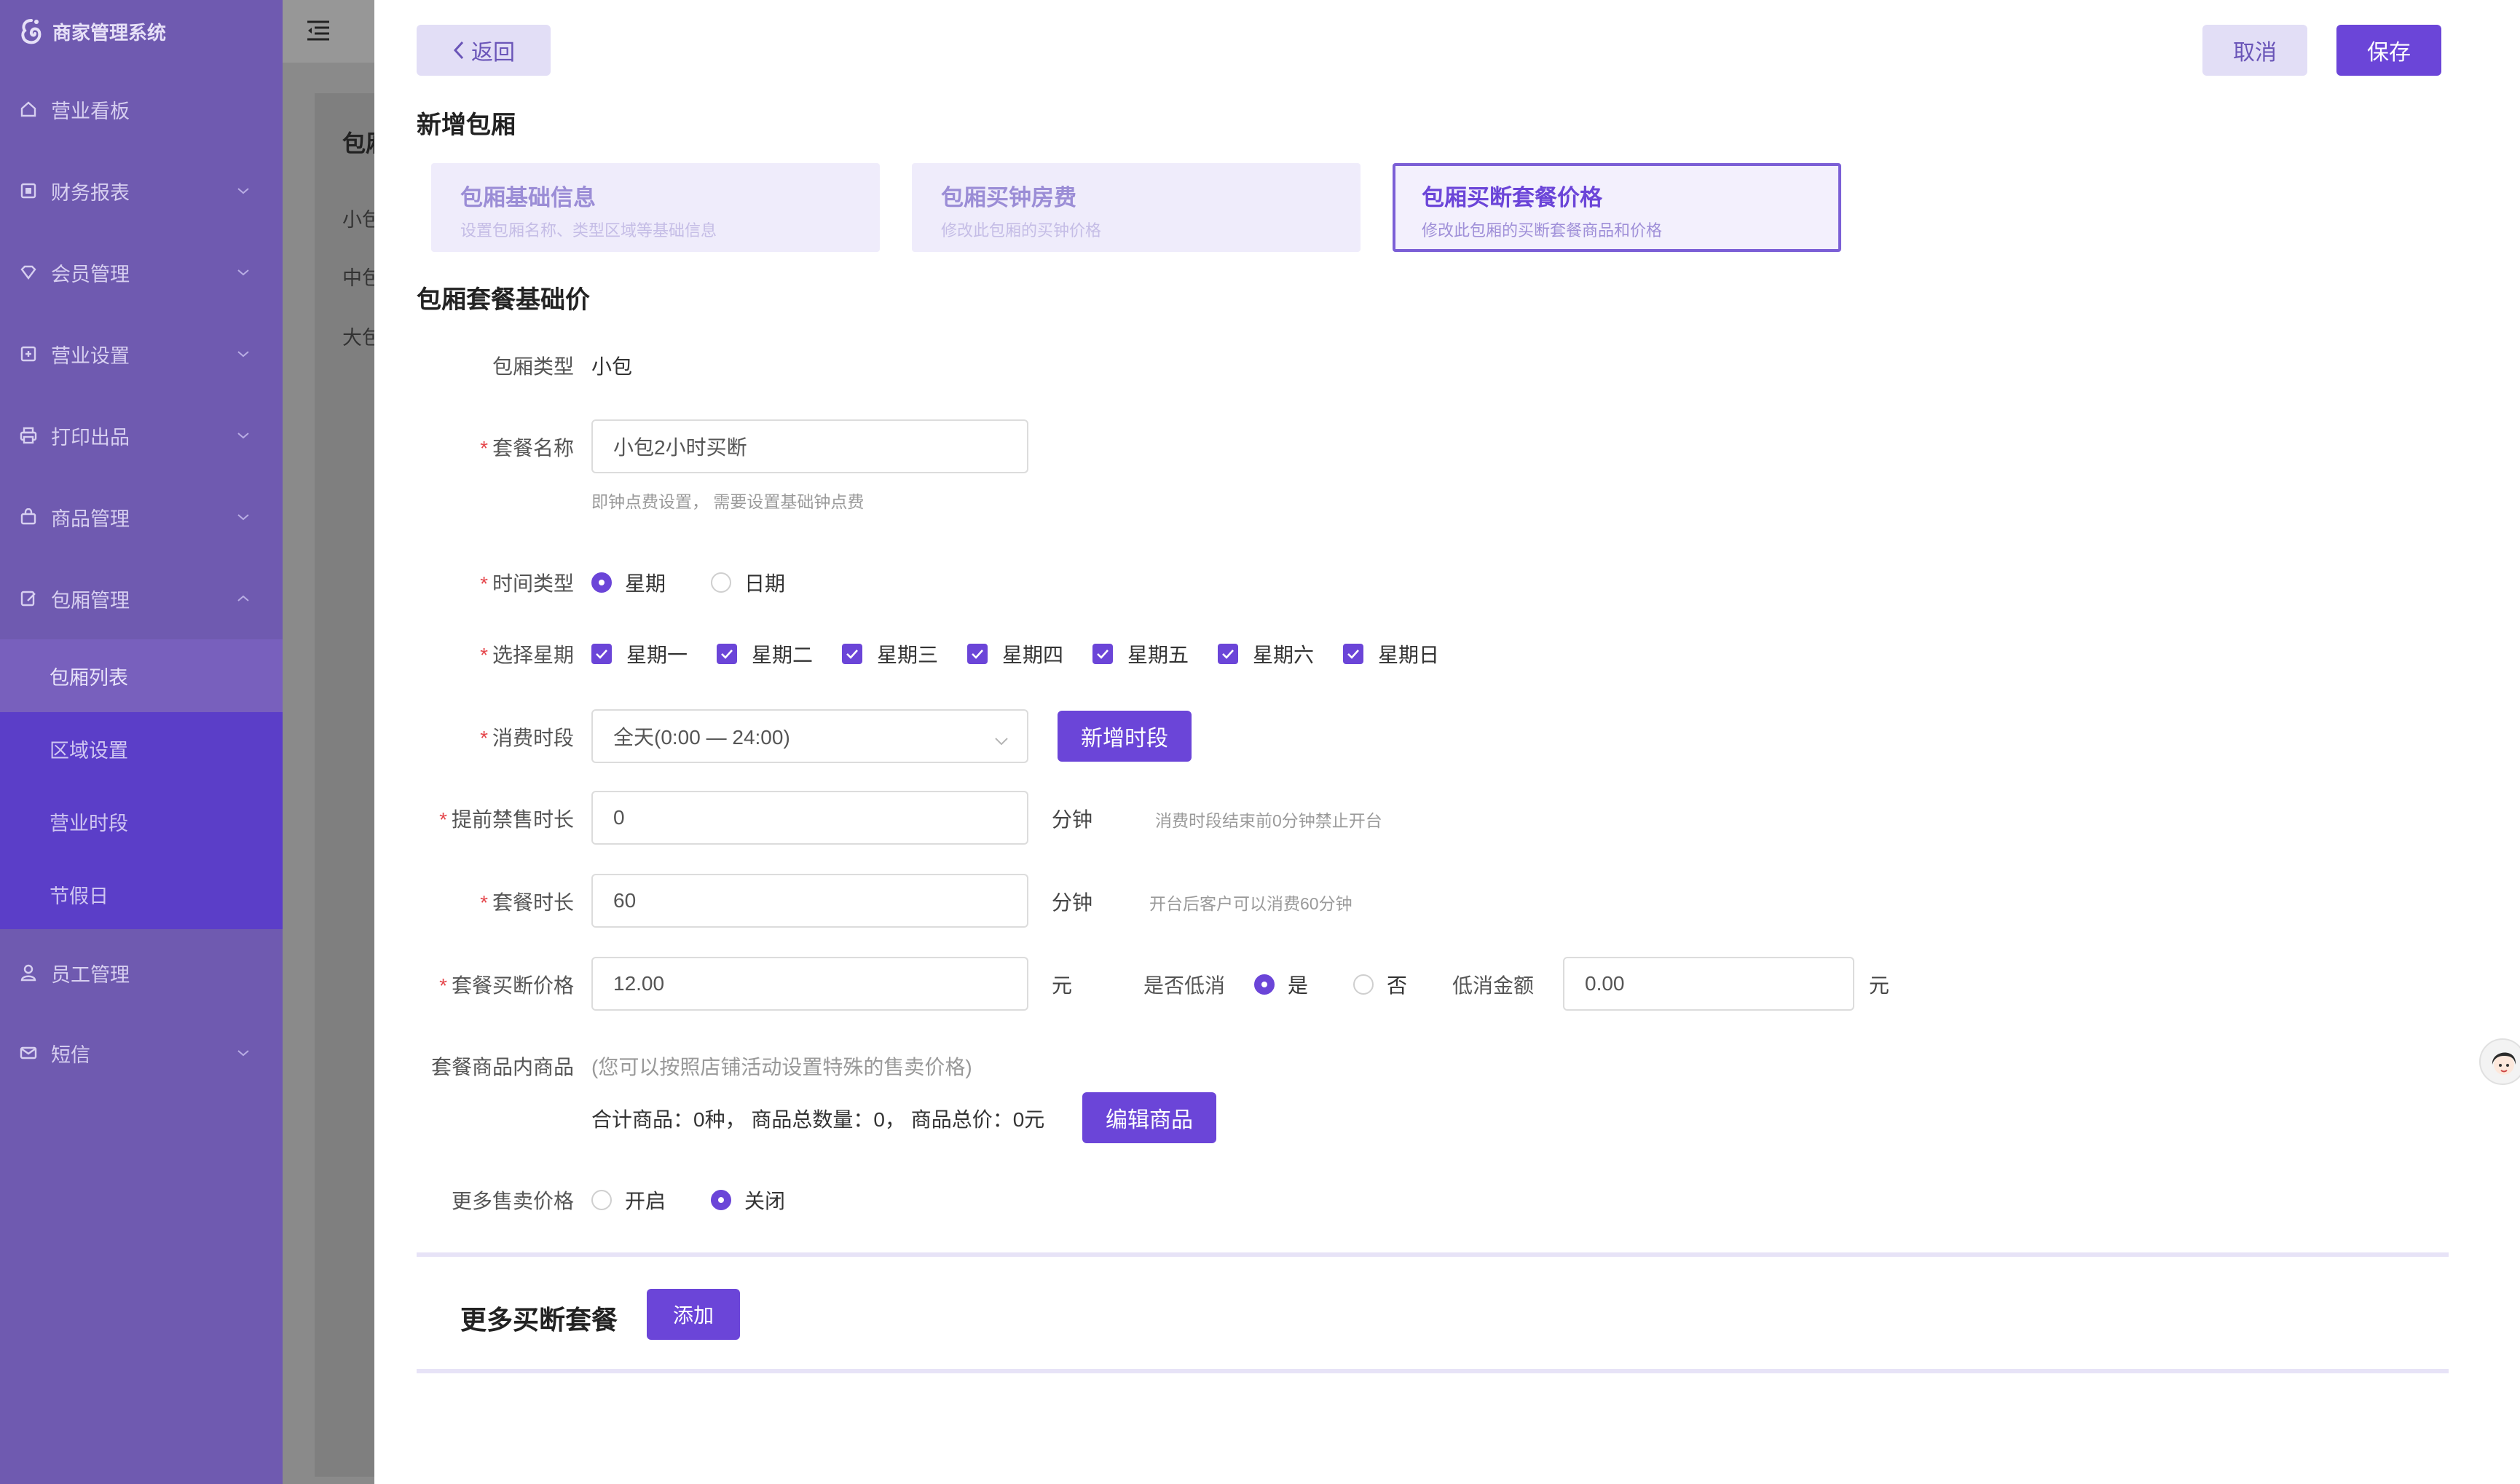 The image size is (2520, 1484). What do you see at coordinates (588, 230) in the screenshot?
I see `step-desc: 设置包厢名称、类型区域等基础信息` at bounding box center [588, 230].